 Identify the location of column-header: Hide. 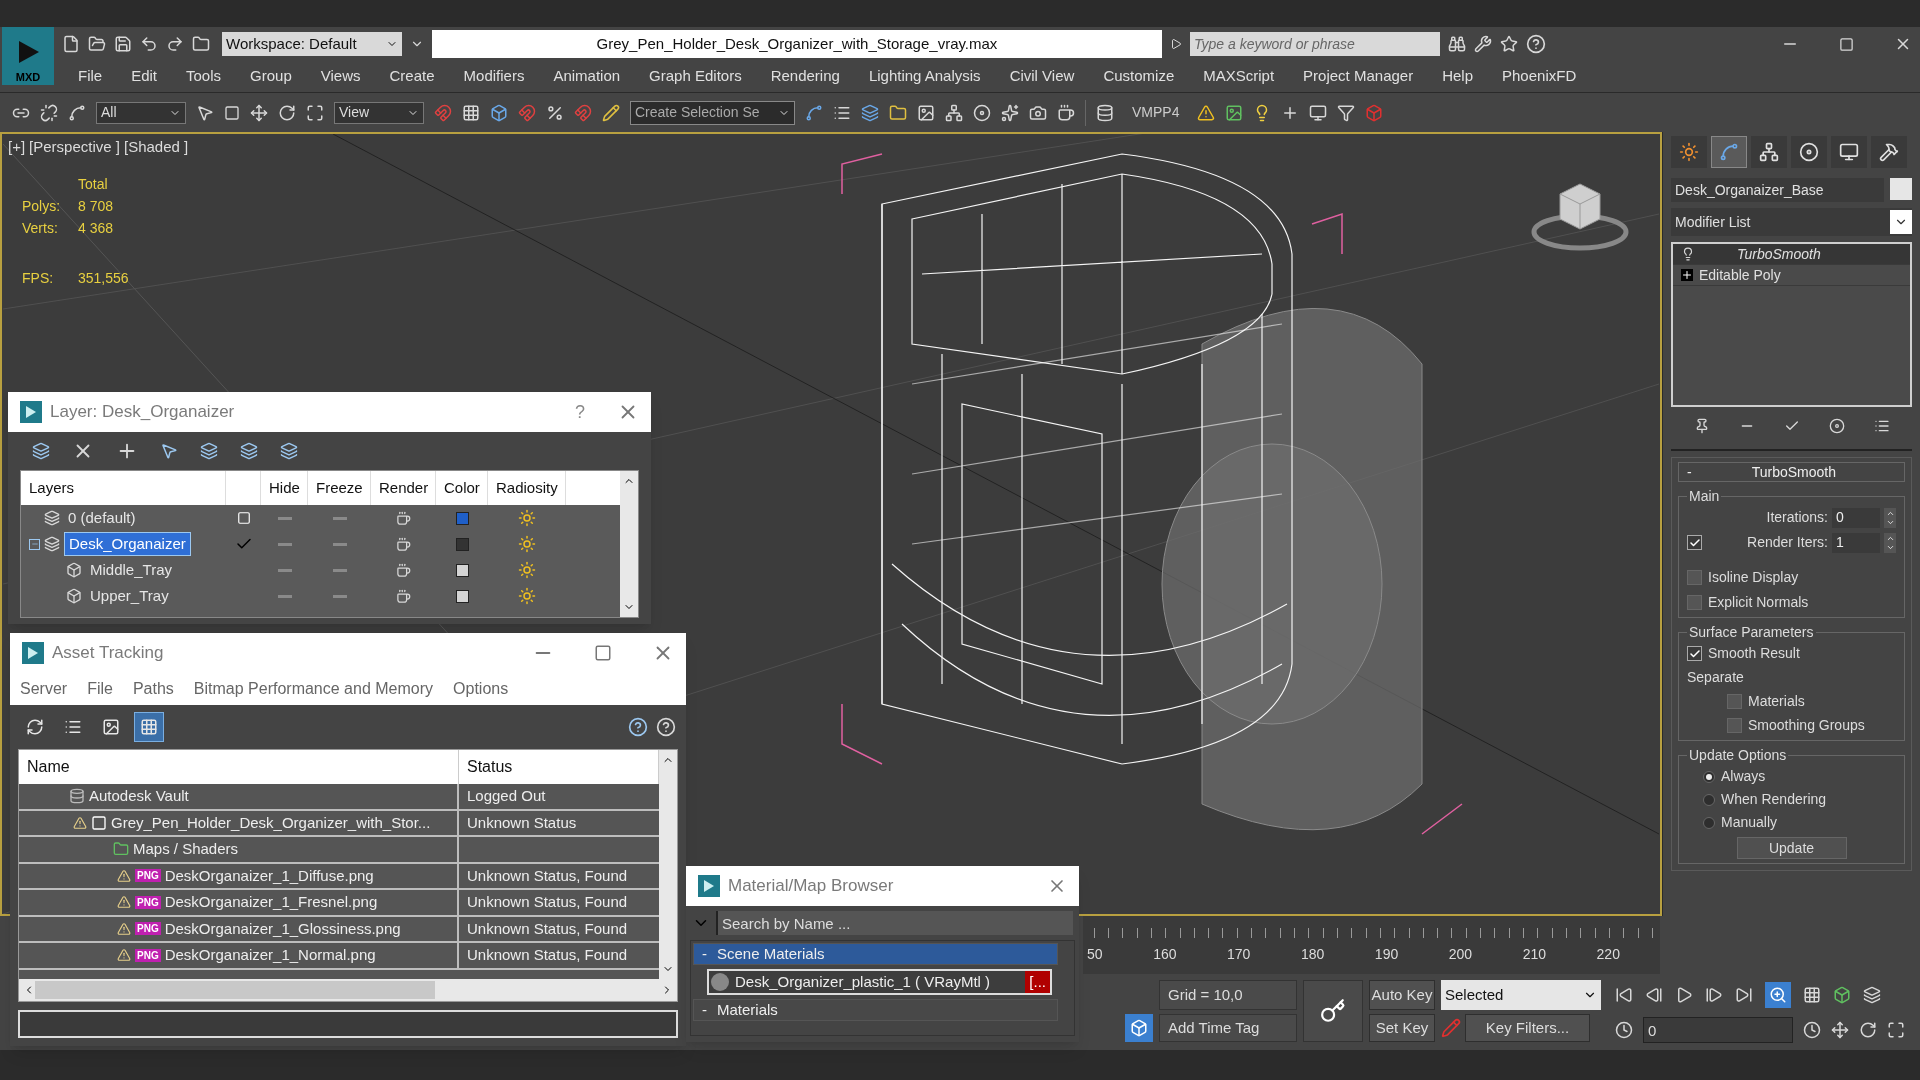
(284, 488).